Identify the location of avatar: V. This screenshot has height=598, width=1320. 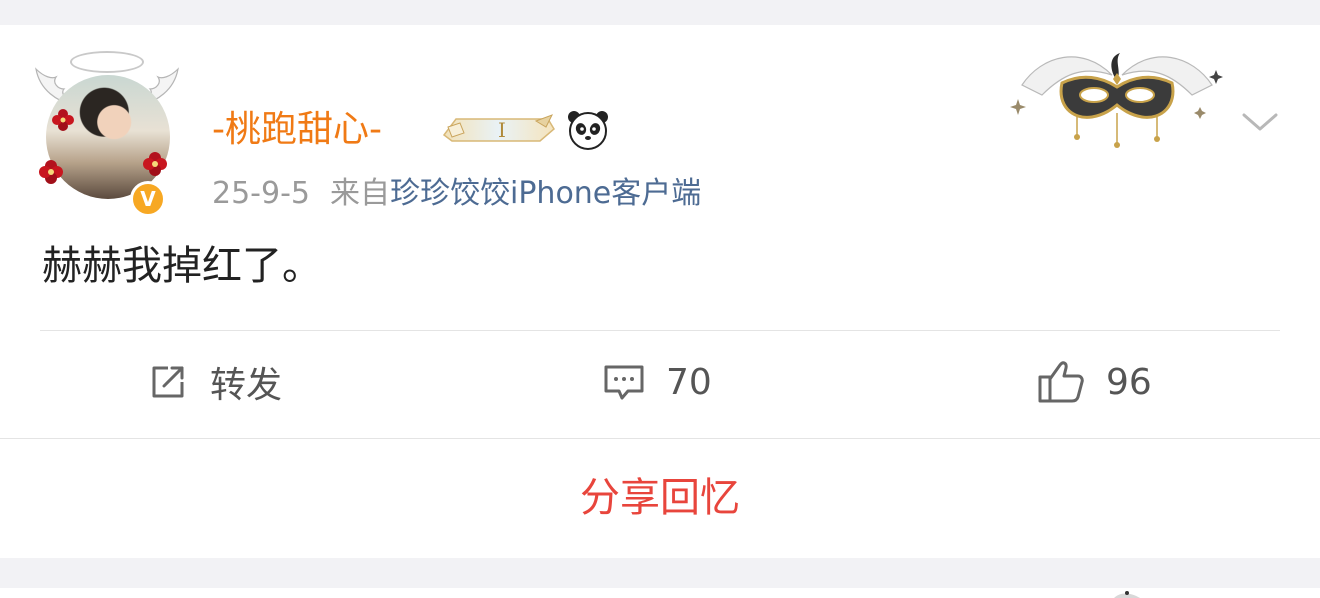
(107, 134).